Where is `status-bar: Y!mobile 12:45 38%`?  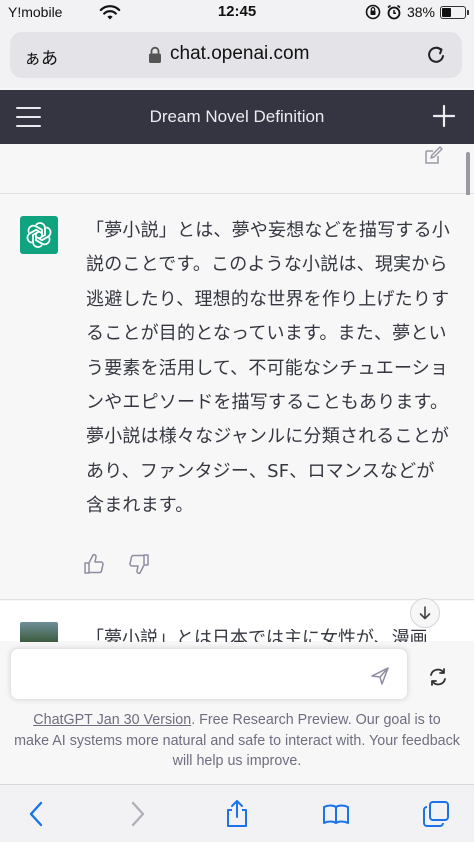 status-bar: Y!mobile 12:45 38% is located at coordinates (237, 13).